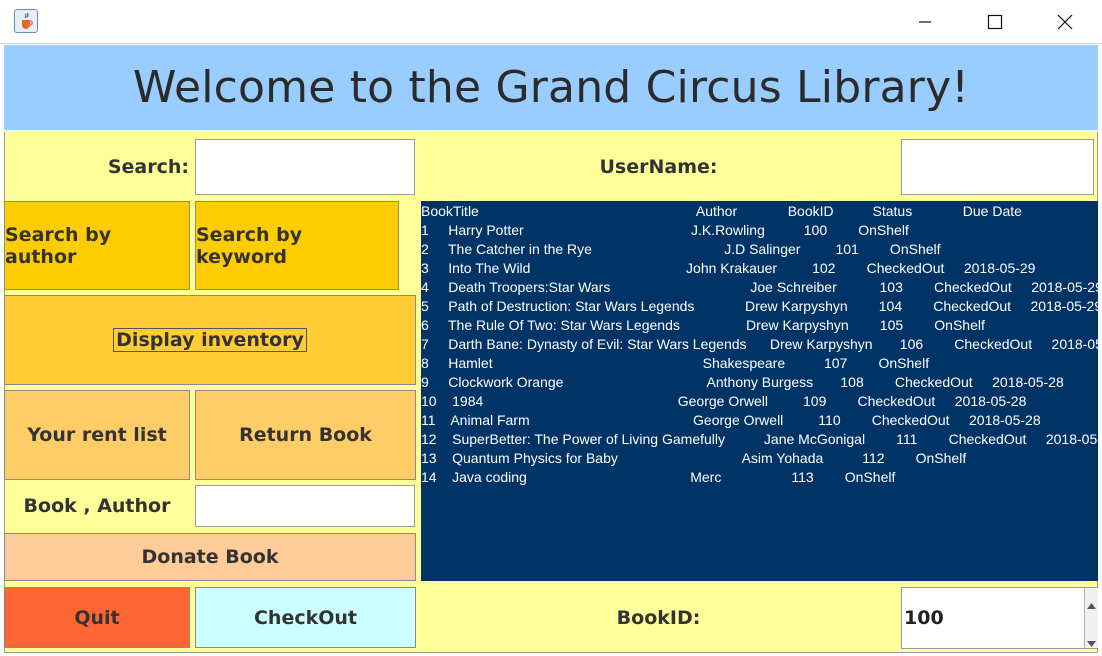 This screenshot has width=1102, height=656. Describe the element at coordinates (97, 506) in the screenshot. I see `book-author-label: Book , Author` at that location.